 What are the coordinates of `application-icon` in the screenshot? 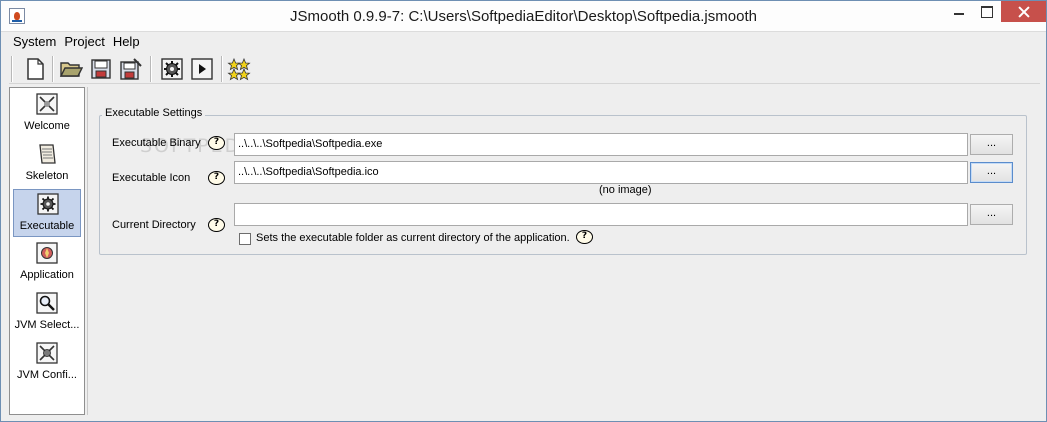 It's located at (47, 253).